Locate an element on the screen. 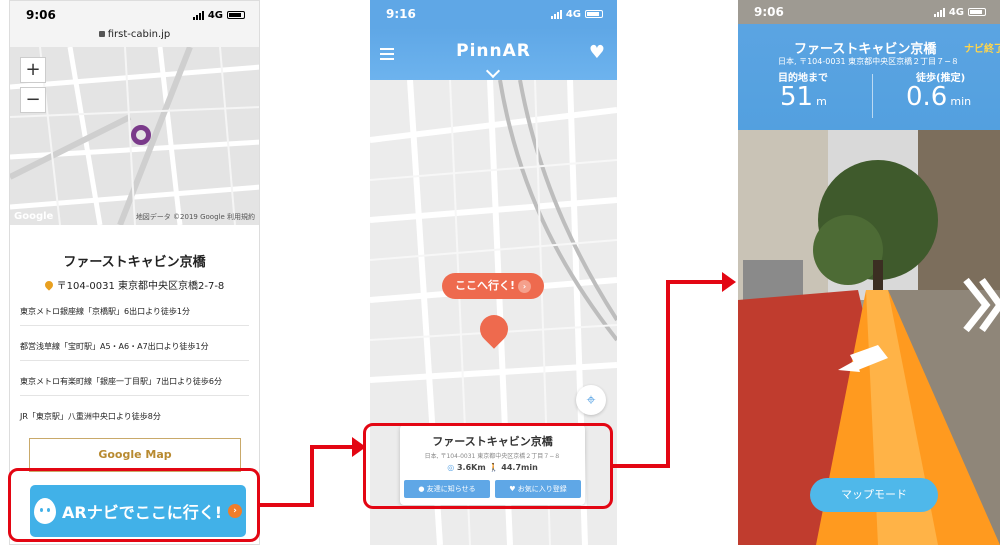 The height and width of the screenshot is (545, 1000). end-navigation-button: ナビ終了 is located at coordinates (982, 47).